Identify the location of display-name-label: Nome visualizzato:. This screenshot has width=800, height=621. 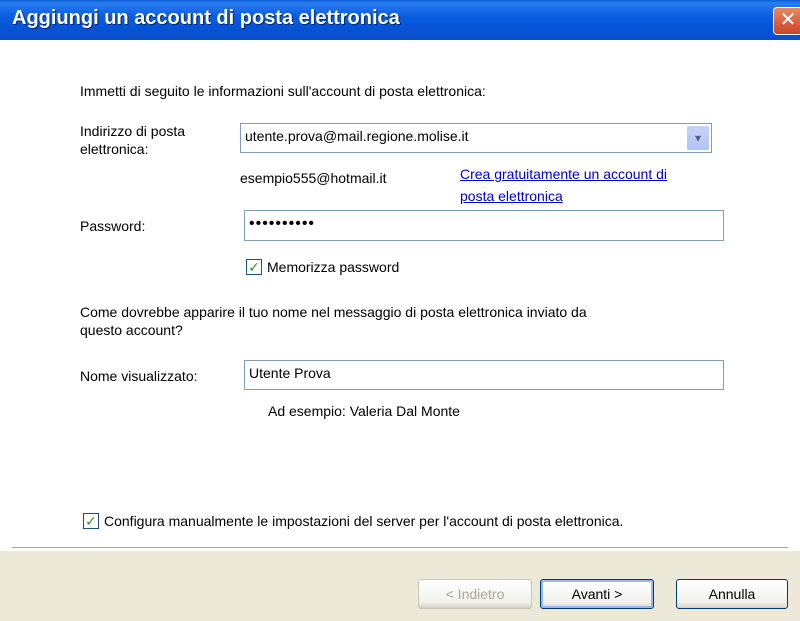
(139, 376).